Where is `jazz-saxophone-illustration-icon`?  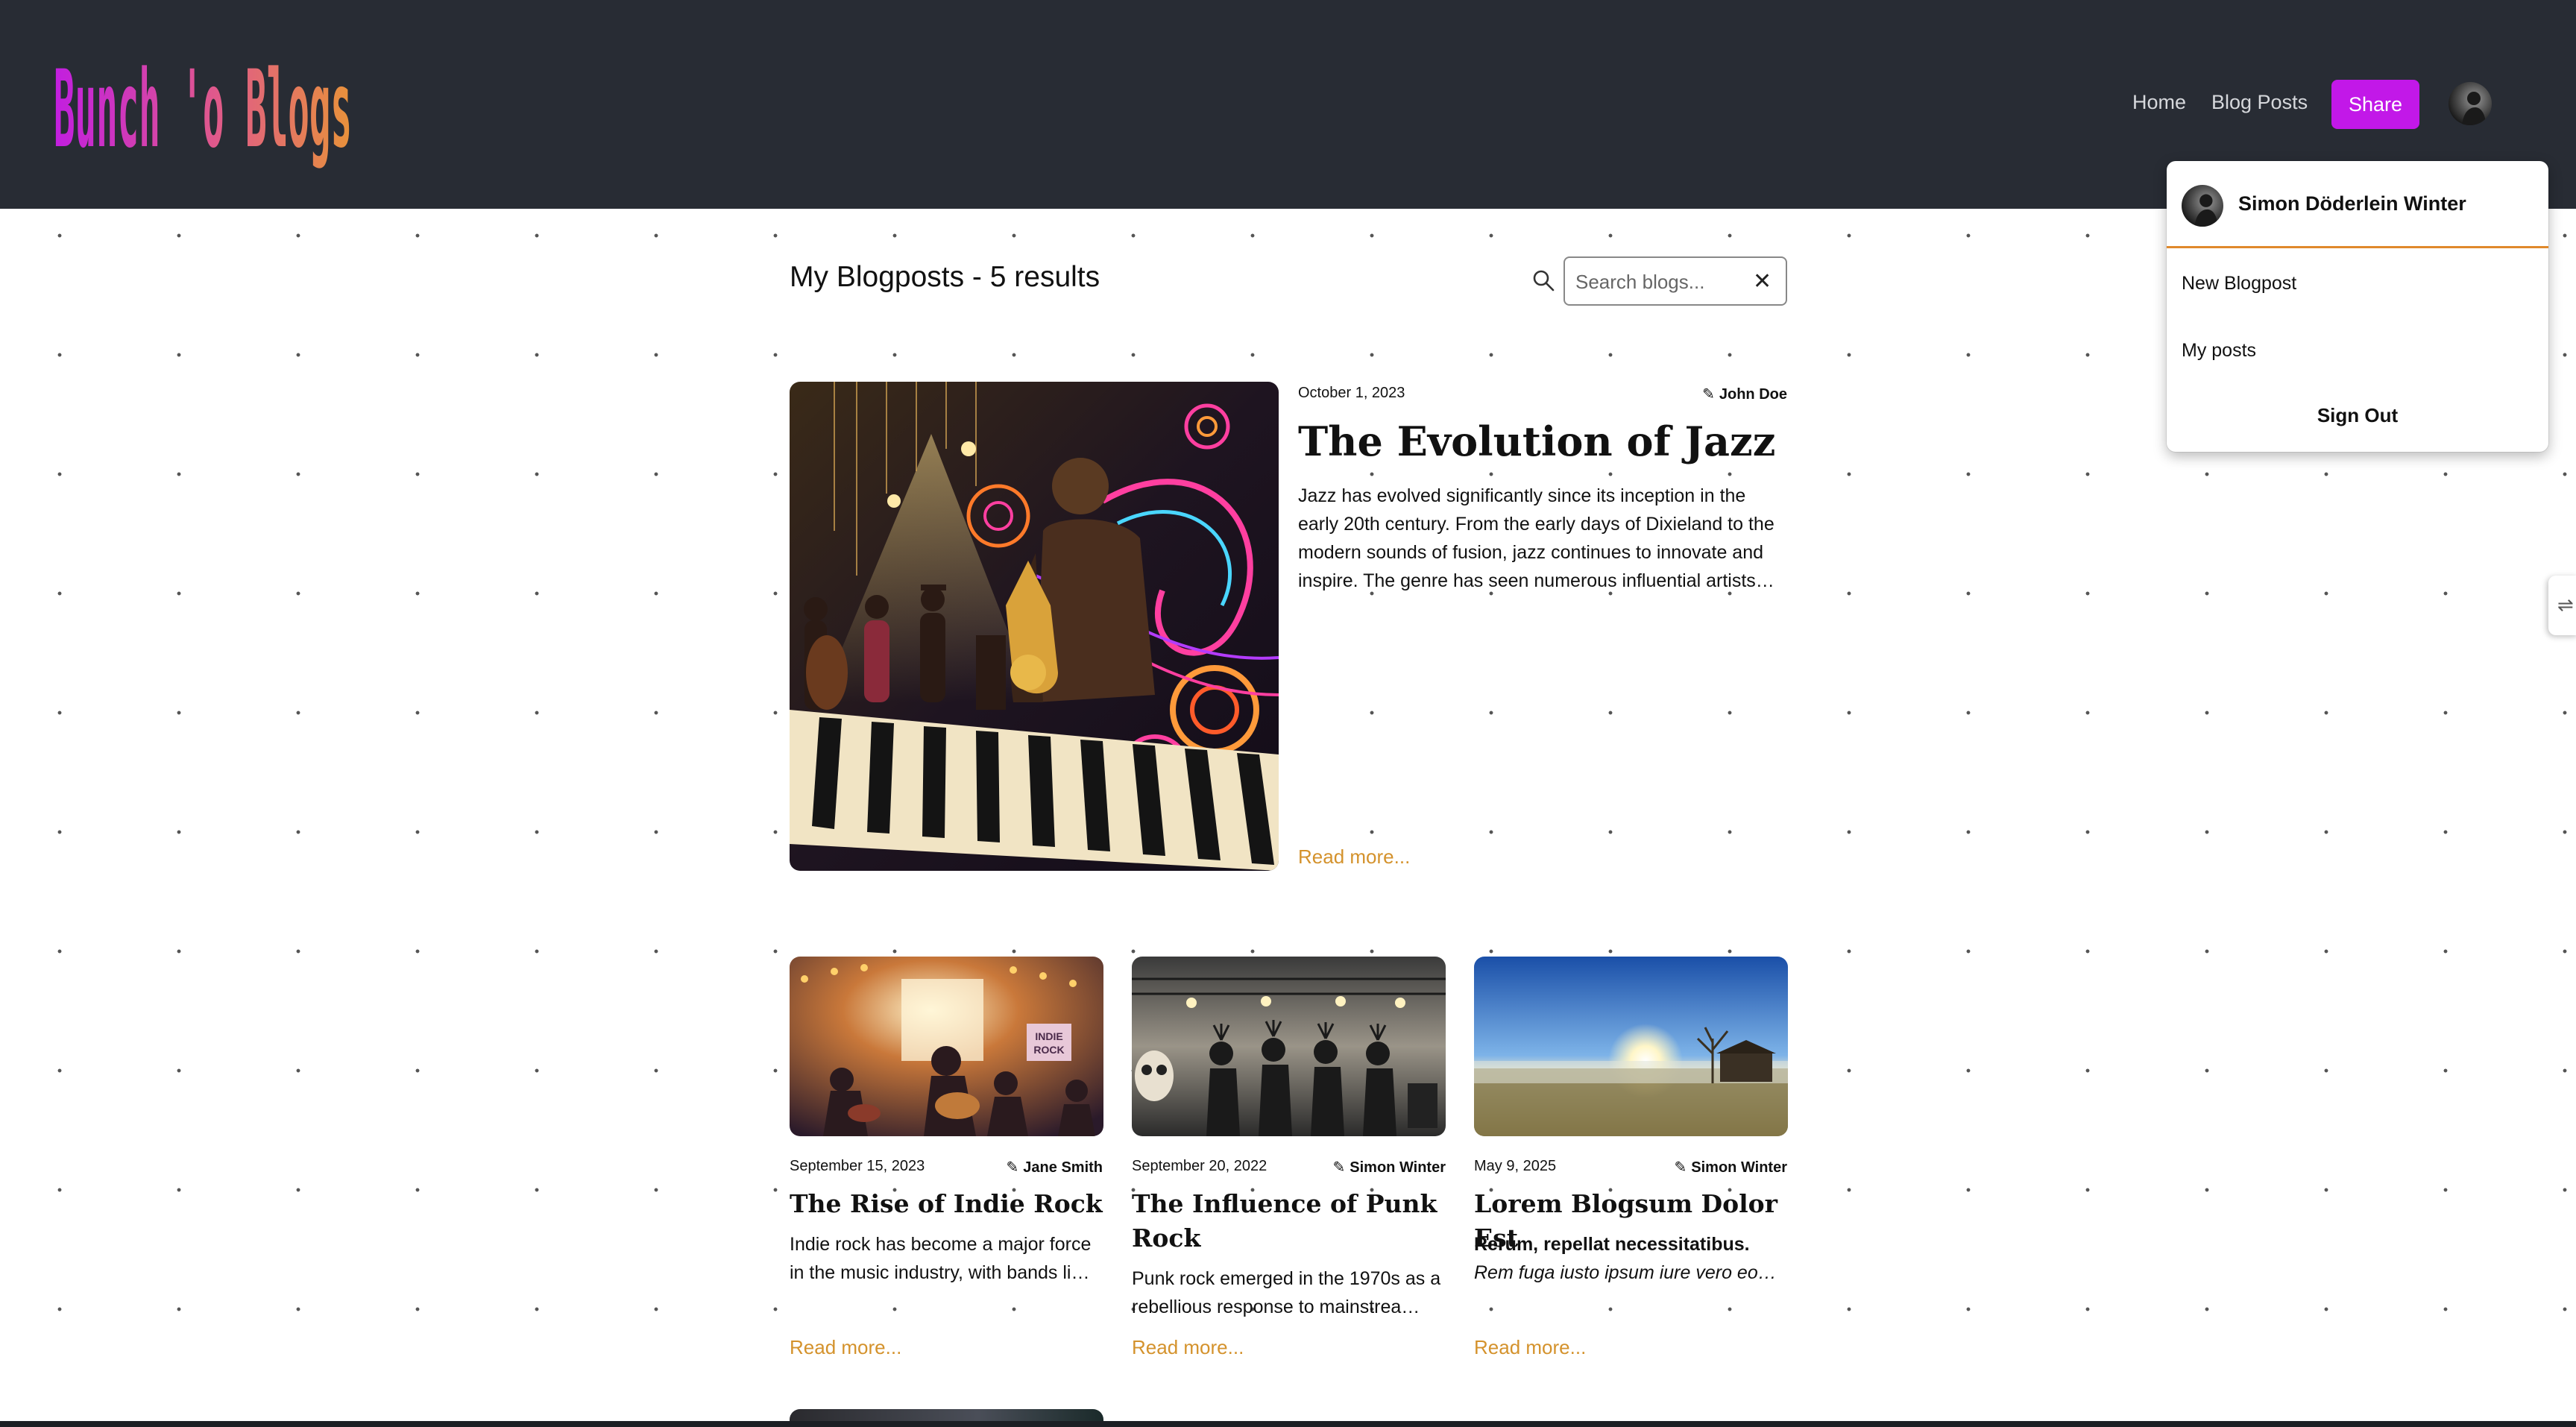 jazz-saxophone-illustration-icon is located at coordinates (1034, 627).